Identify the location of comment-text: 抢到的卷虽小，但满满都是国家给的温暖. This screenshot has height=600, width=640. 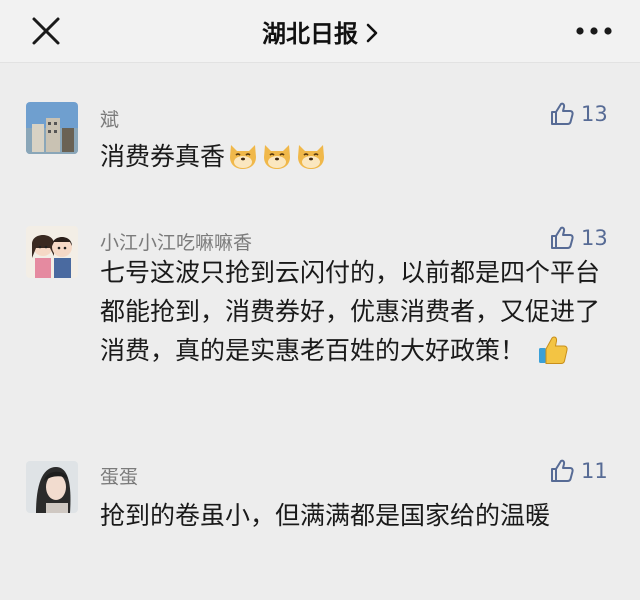
(325, 515).